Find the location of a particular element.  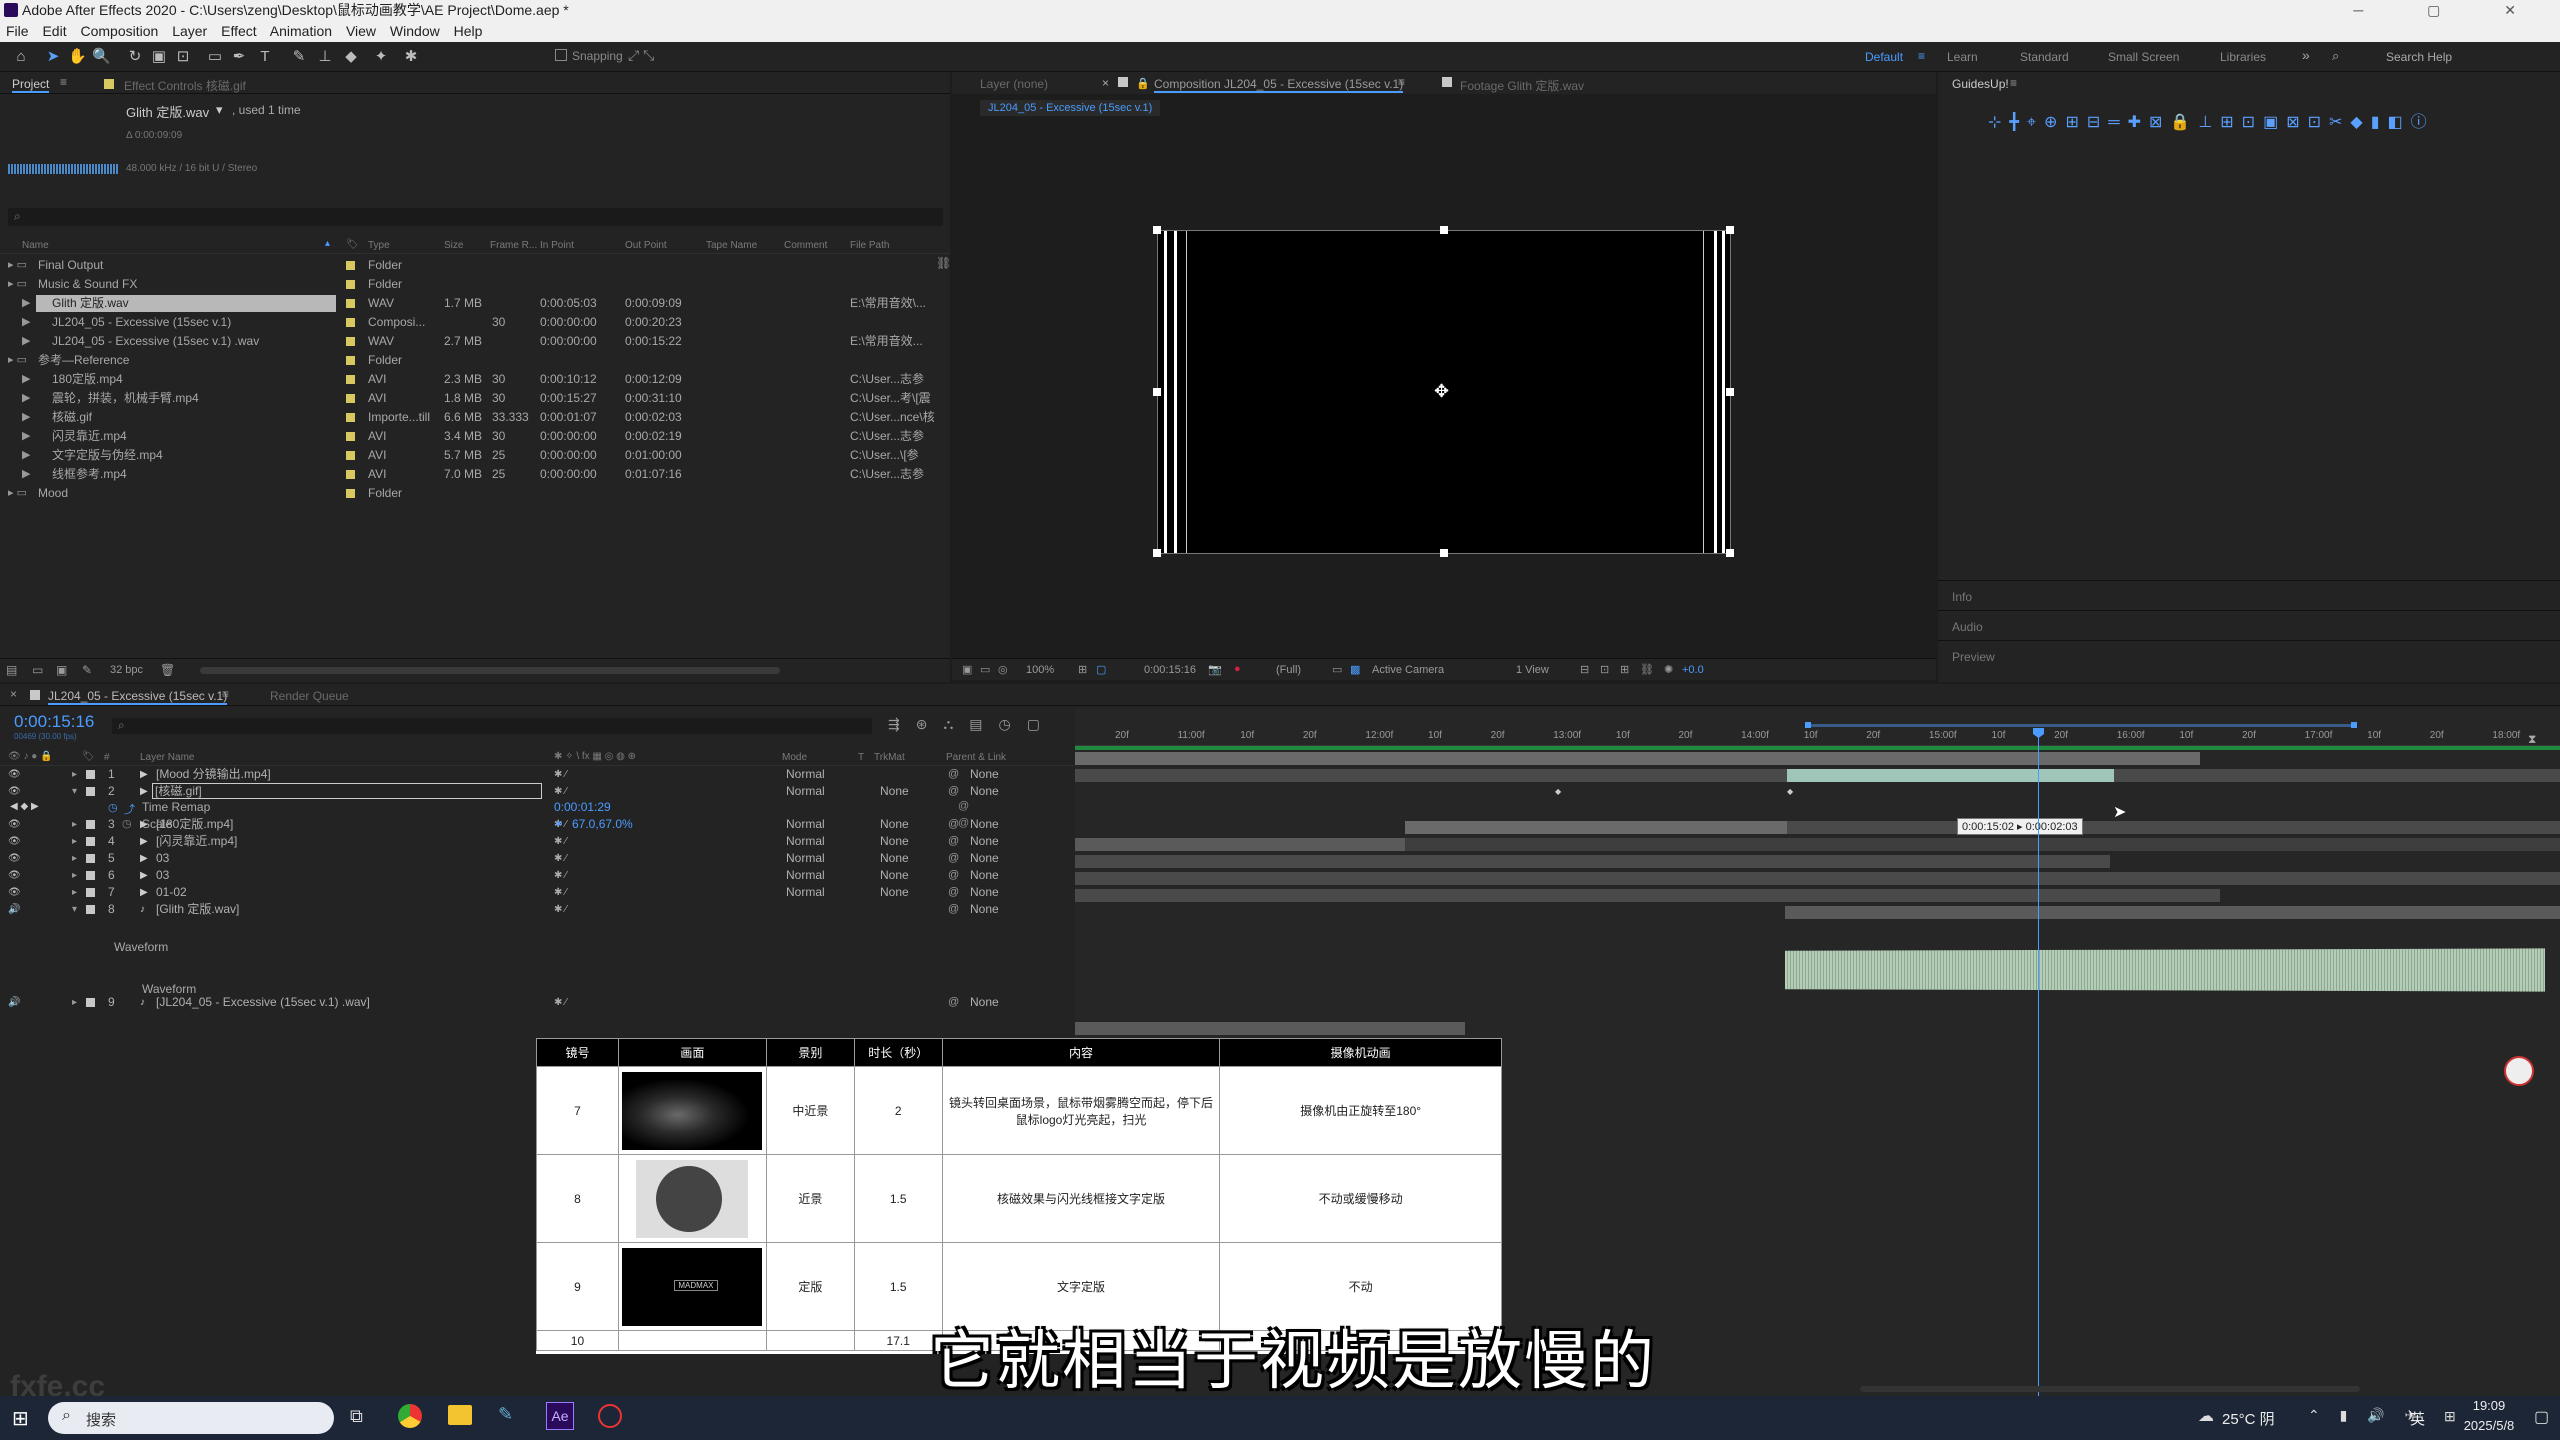

menu-effect: Effect is located at coordinates (239, 31).